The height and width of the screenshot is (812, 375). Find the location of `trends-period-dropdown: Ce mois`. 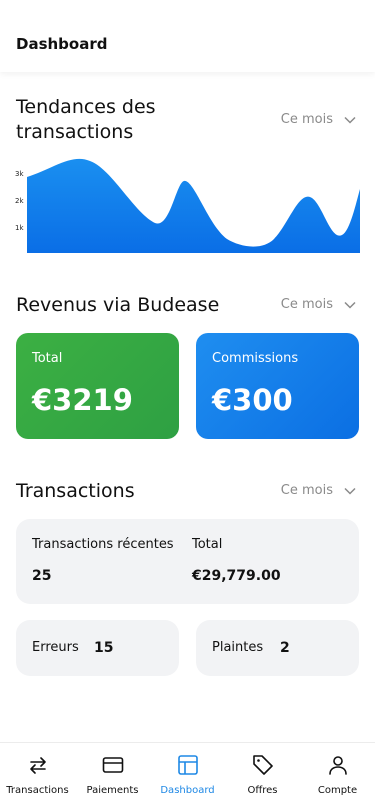

trends-period-dropdown: Ce mois is located at coordinates (319, 119).